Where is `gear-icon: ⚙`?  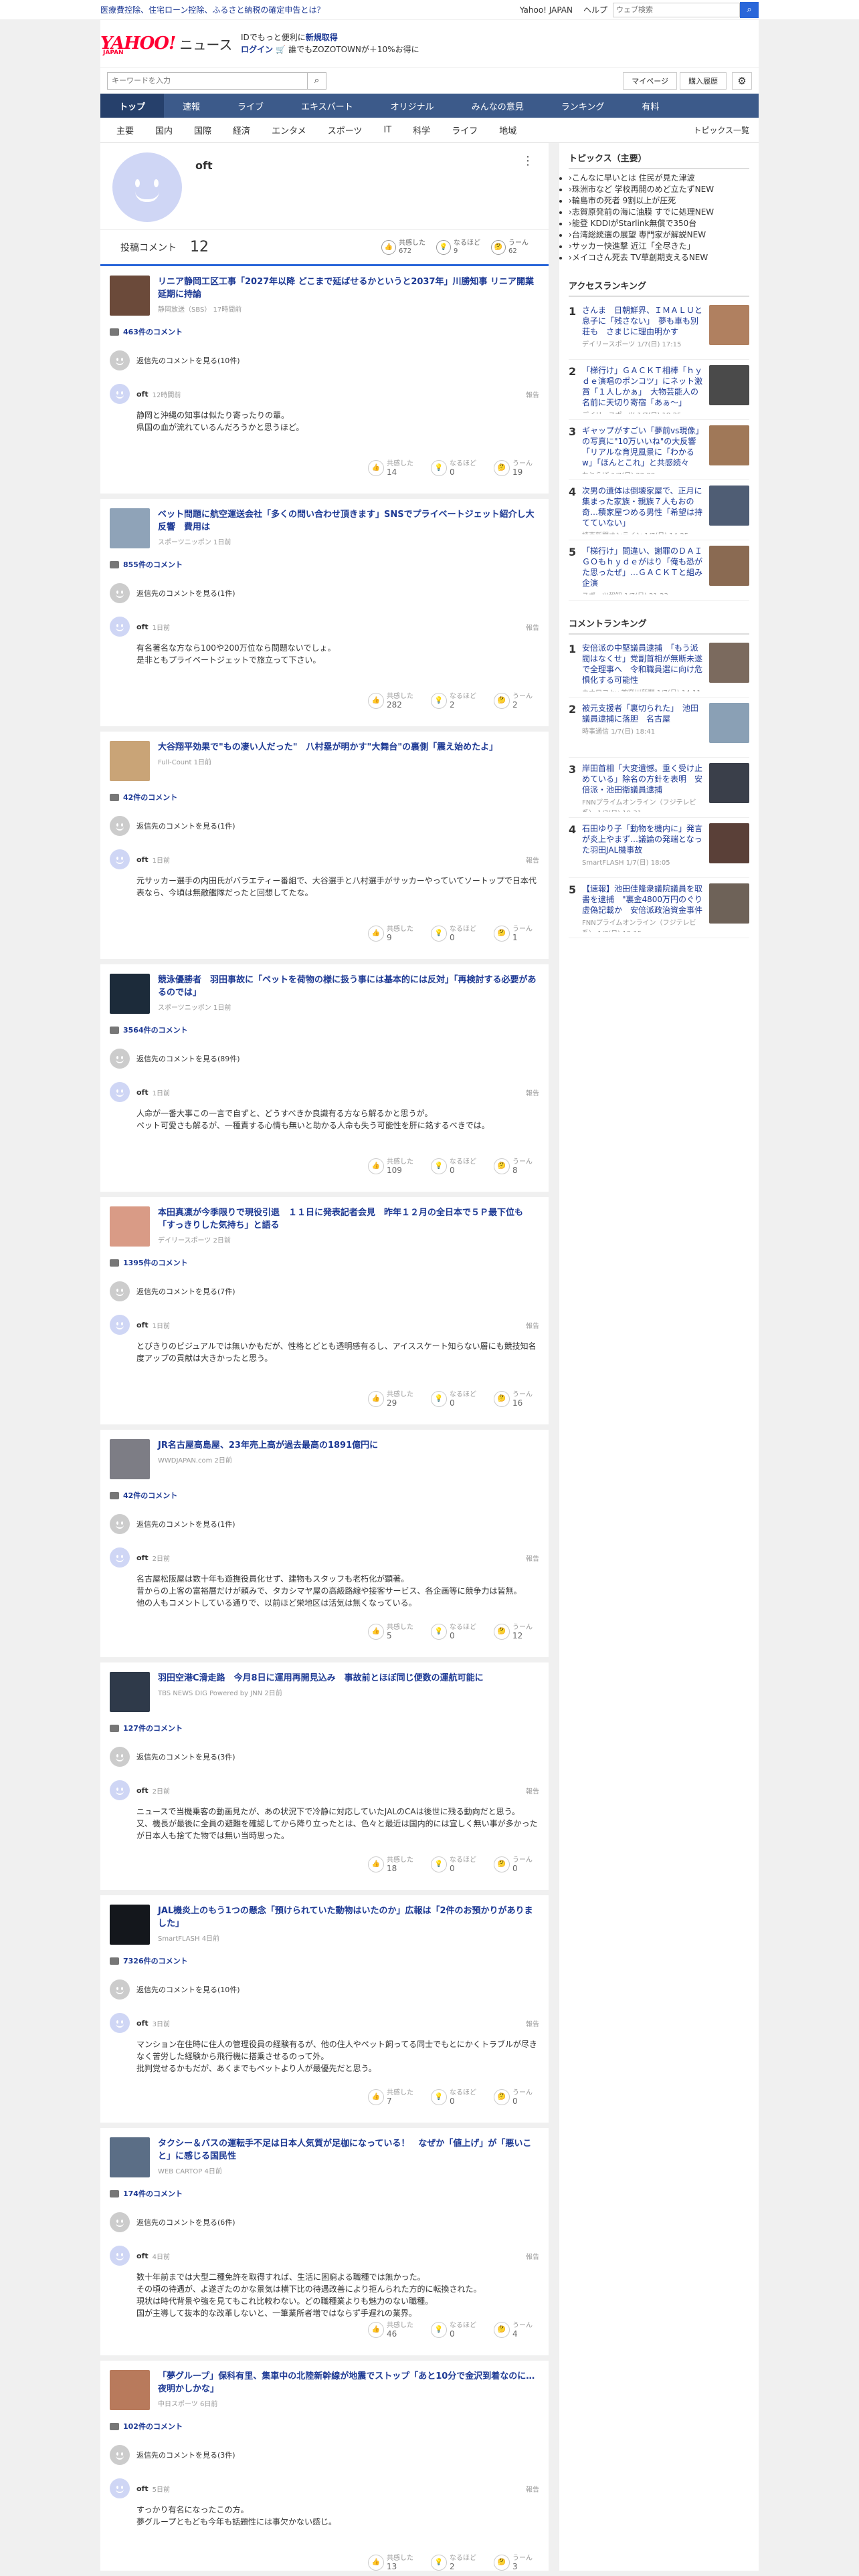
gear-icon: ⚙ is located at coordinates (742, 81).